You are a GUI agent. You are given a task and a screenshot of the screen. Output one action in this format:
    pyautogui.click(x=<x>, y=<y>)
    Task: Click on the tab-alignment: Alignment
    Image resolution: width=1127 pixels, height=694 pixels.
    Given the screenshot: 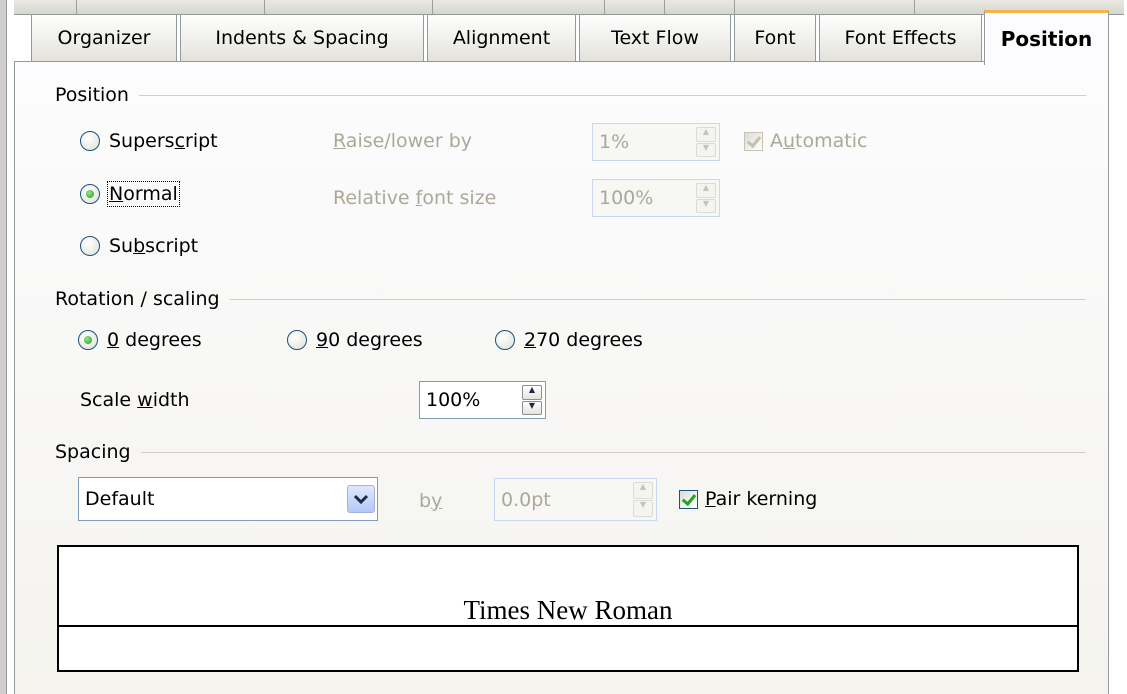 What is the action you would take?
    pyautogui.click(x=501, y=37)
    